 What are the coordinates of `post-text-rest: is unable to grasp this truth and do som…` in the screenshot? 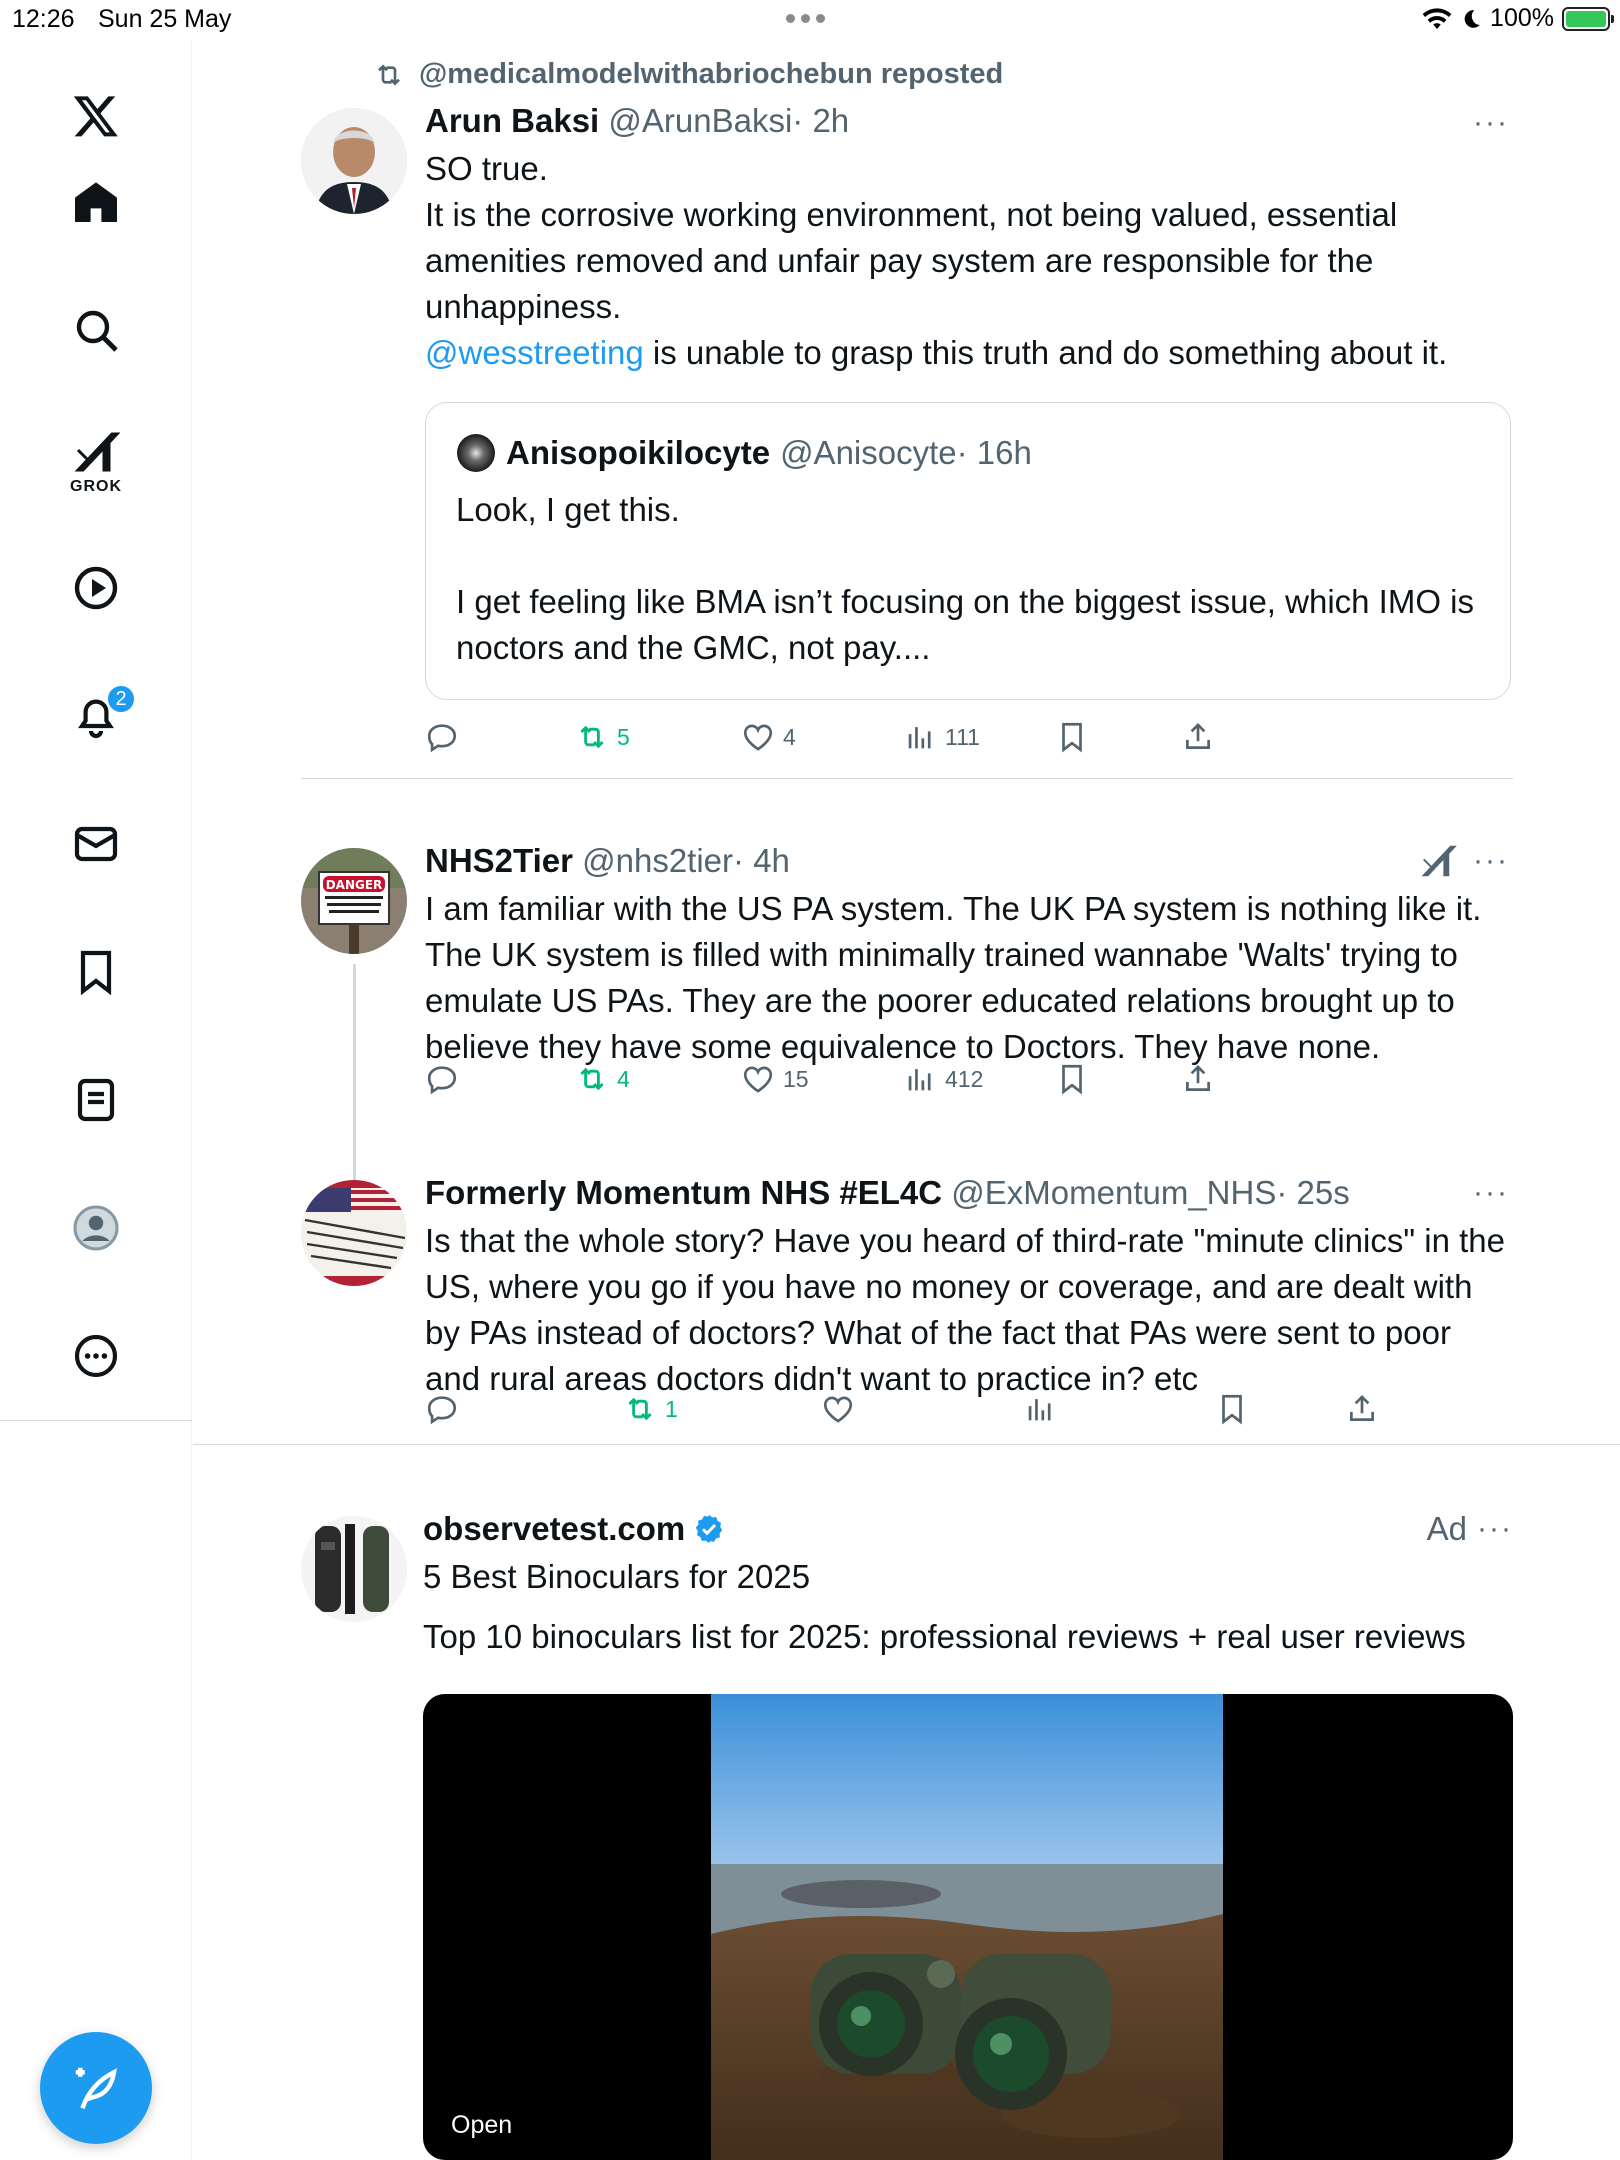 It's located at (1045, 352).